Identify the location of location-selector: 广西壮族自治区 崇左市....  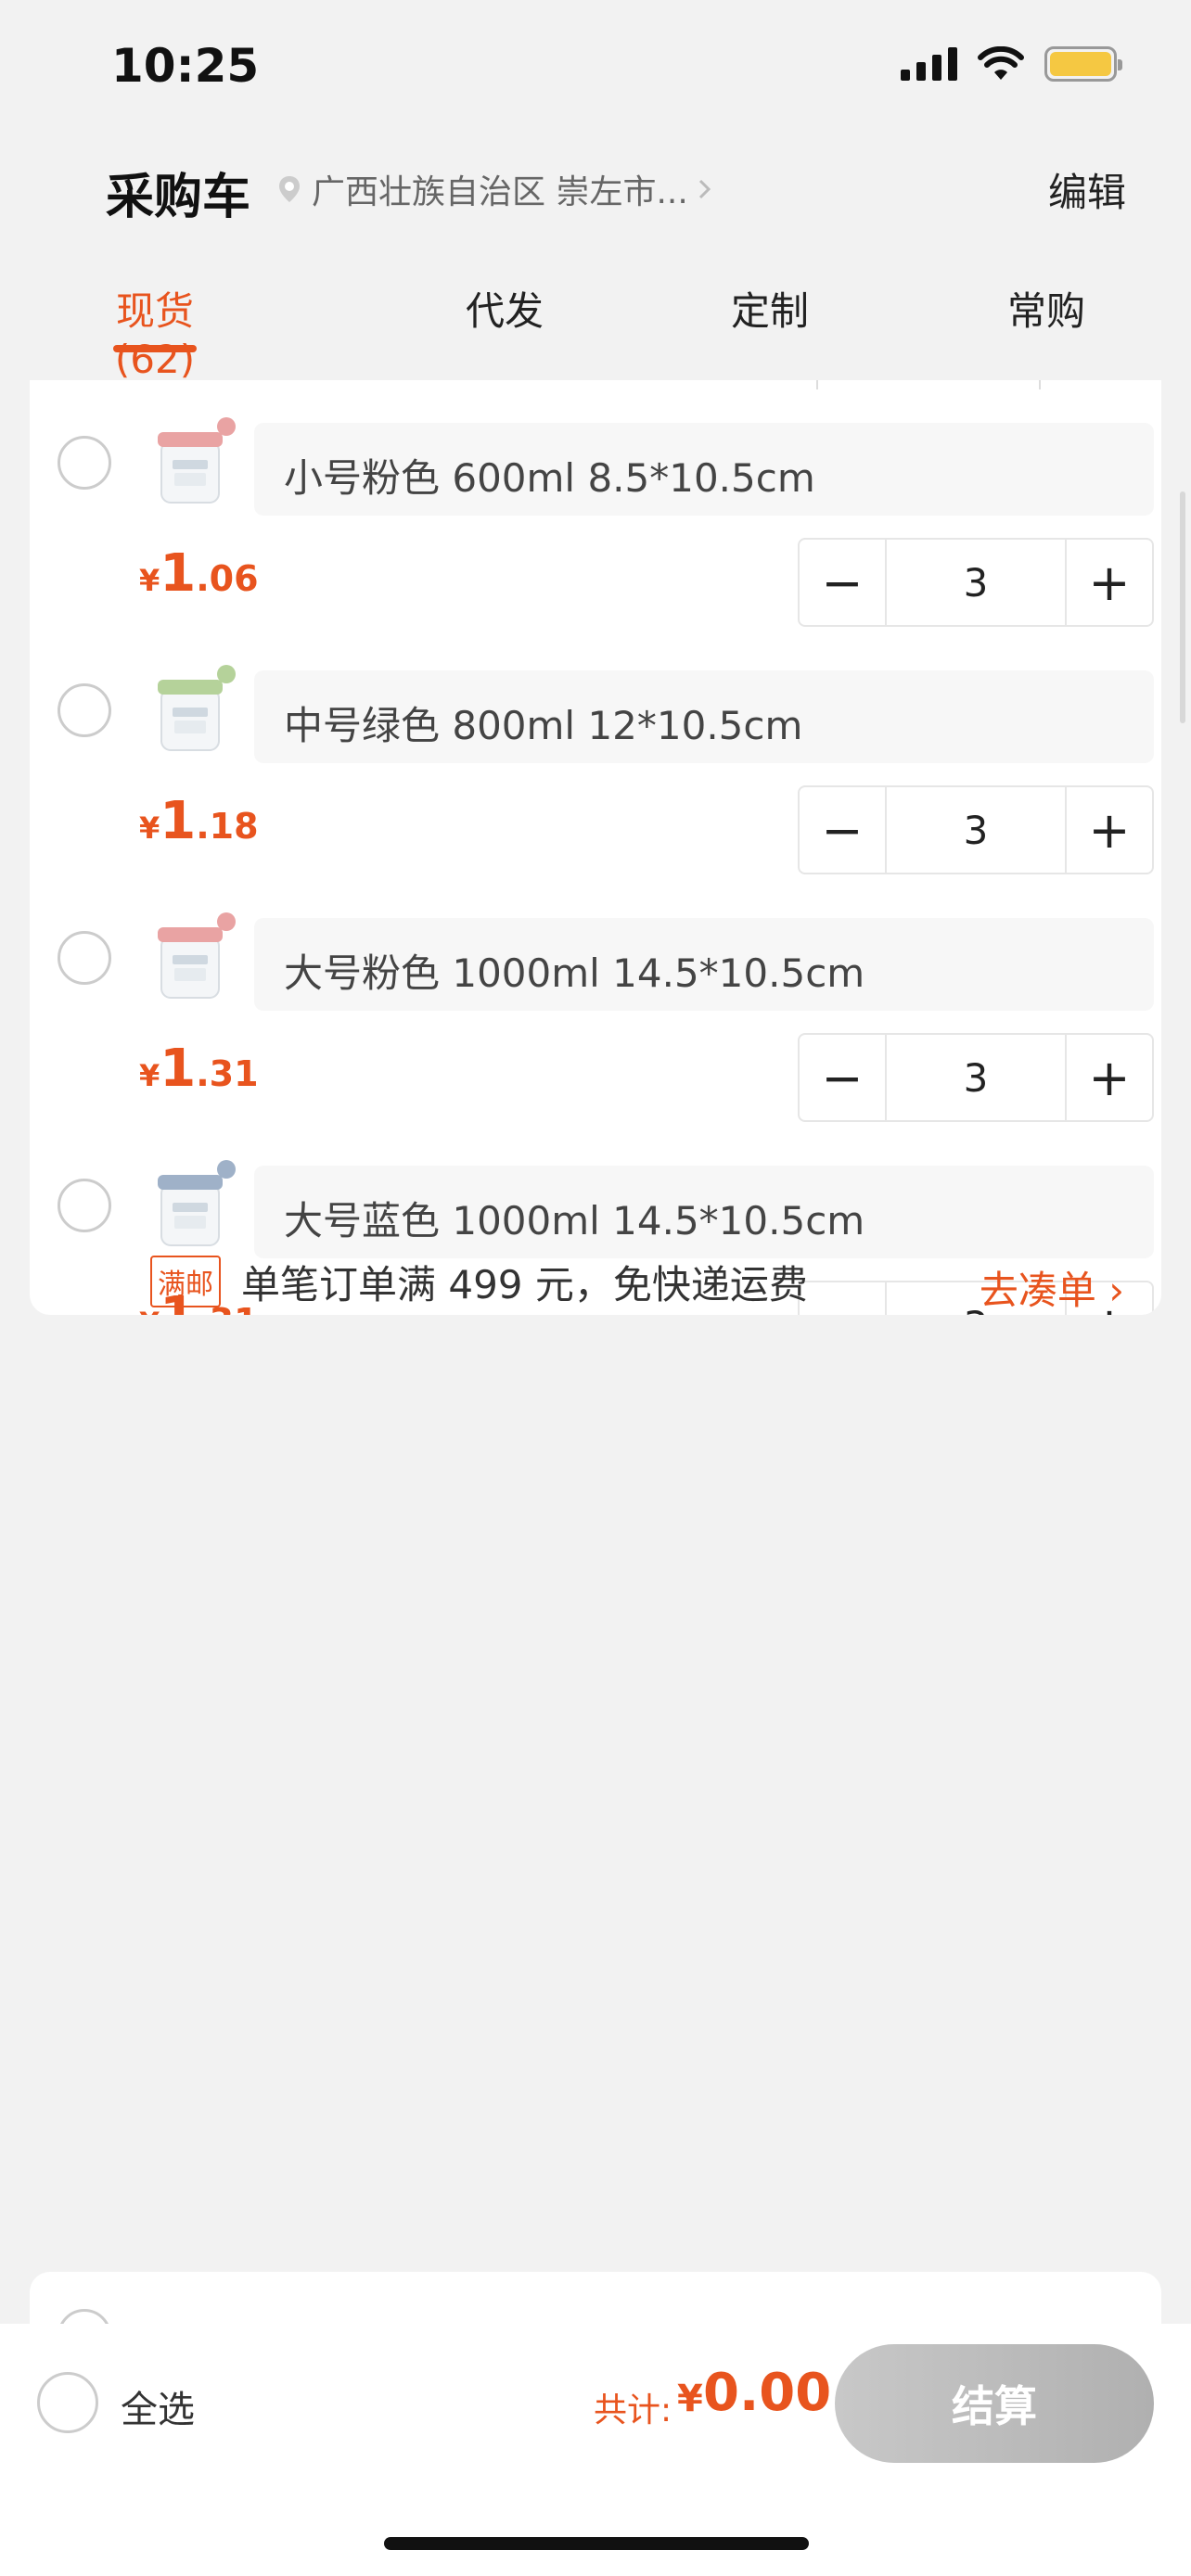
(495, 189).